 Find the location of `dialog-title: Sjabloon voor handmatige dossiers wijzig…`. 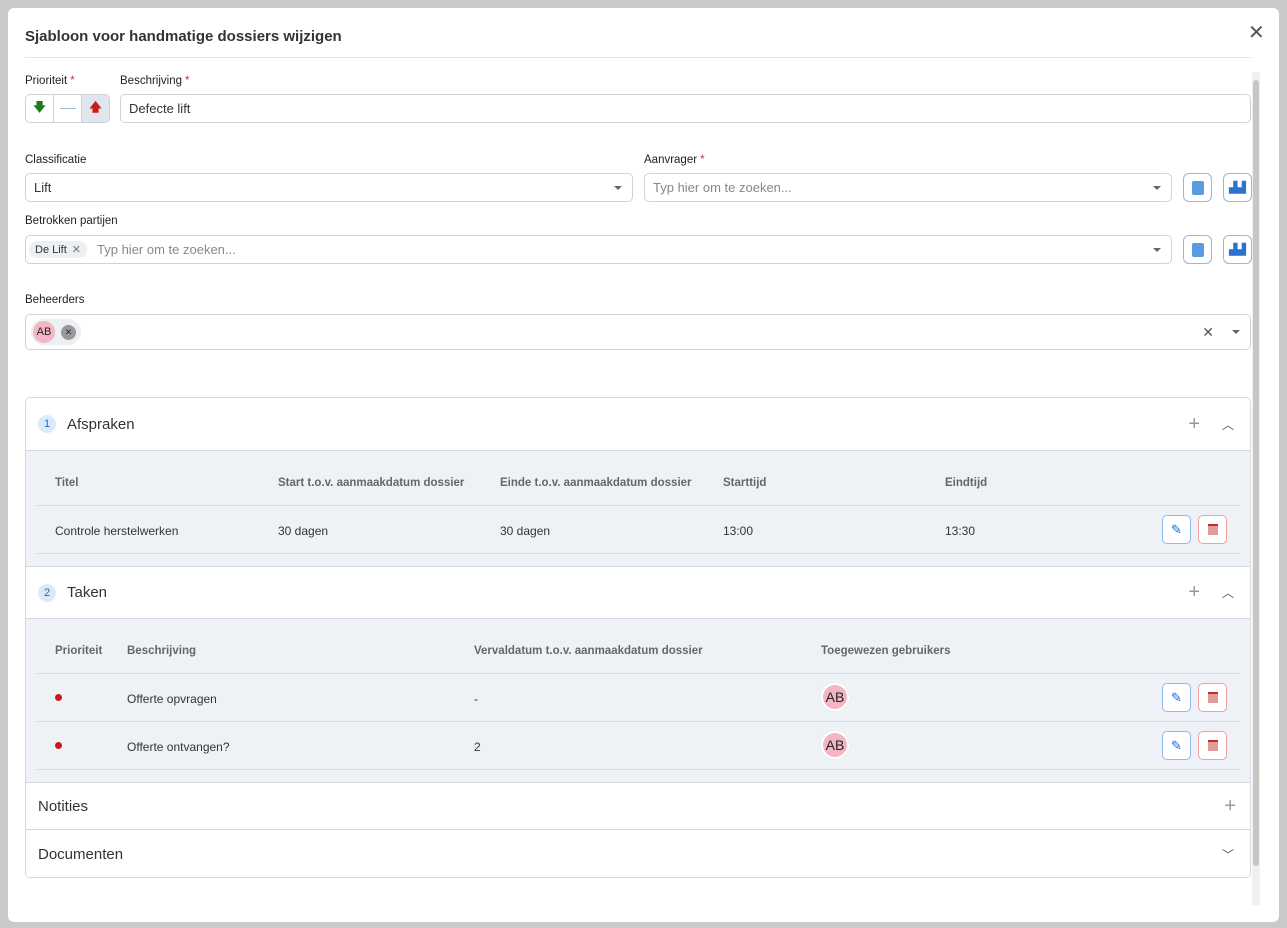

dialog-title: Sjabloon voor handmatige dossiers wijzig… is located at coordinates (183, 36).